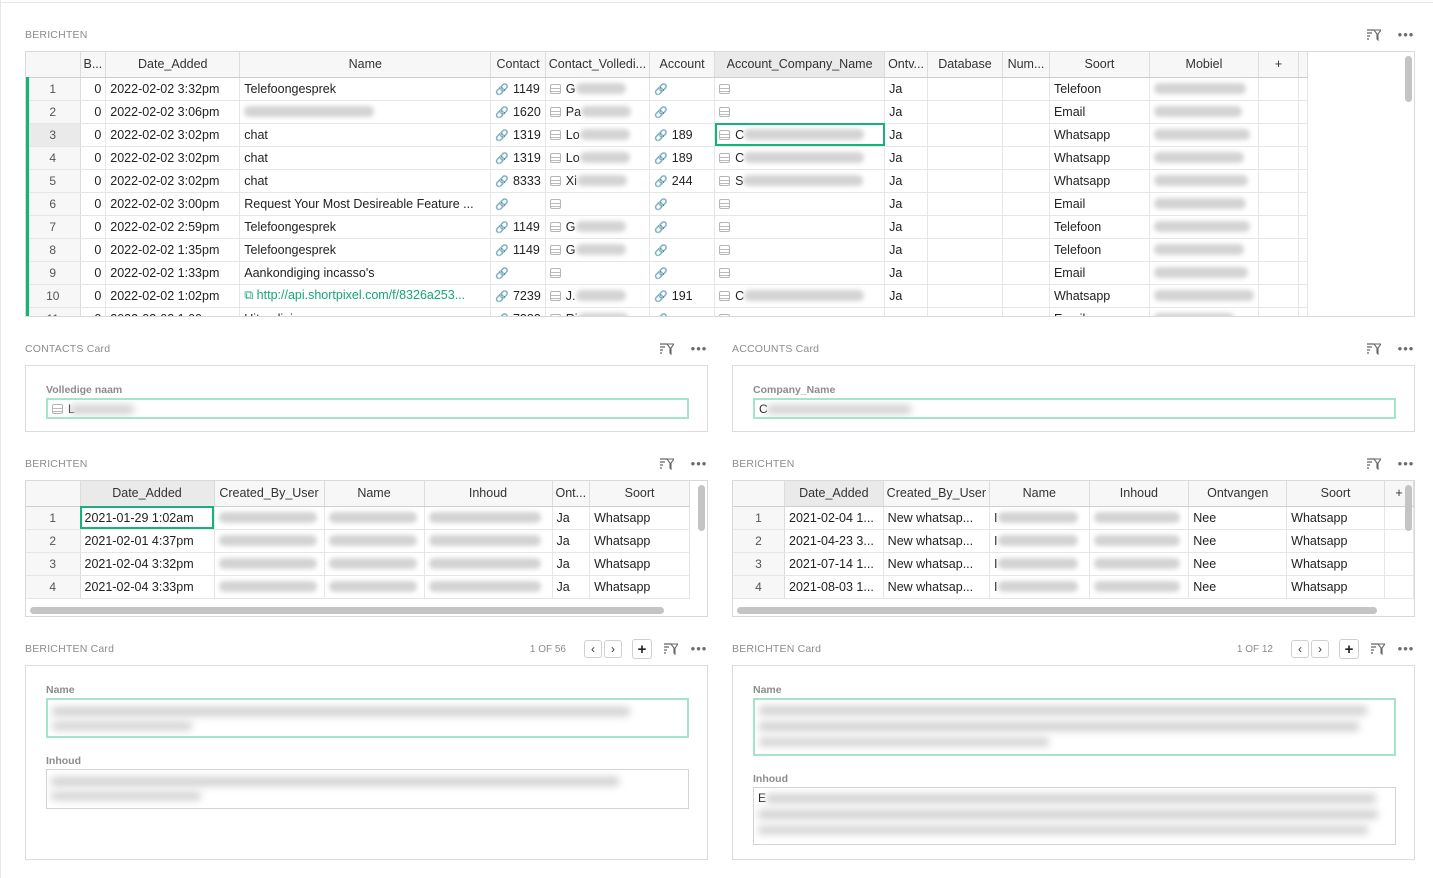  Describe the element at coordinates (1238, 494) in the screenshot. I see `column-header: Ontvangen` at that location.